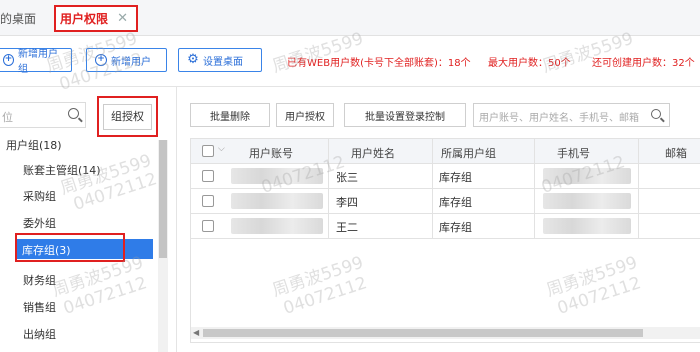 The width and height of the screenshot is (700, 352). What do you see at coordinates (643, 63) in the screenshot?
I see `remaining-user-count: 还可创建用户数：32个` at bounding box center [643, 63].